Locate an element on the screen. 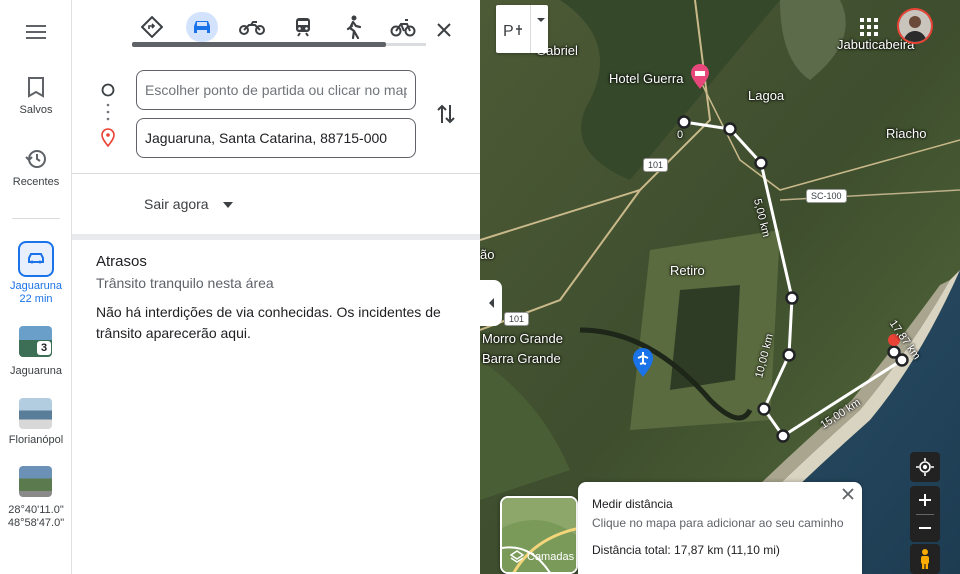  mode-best-route is located at coordinates (152, 27).